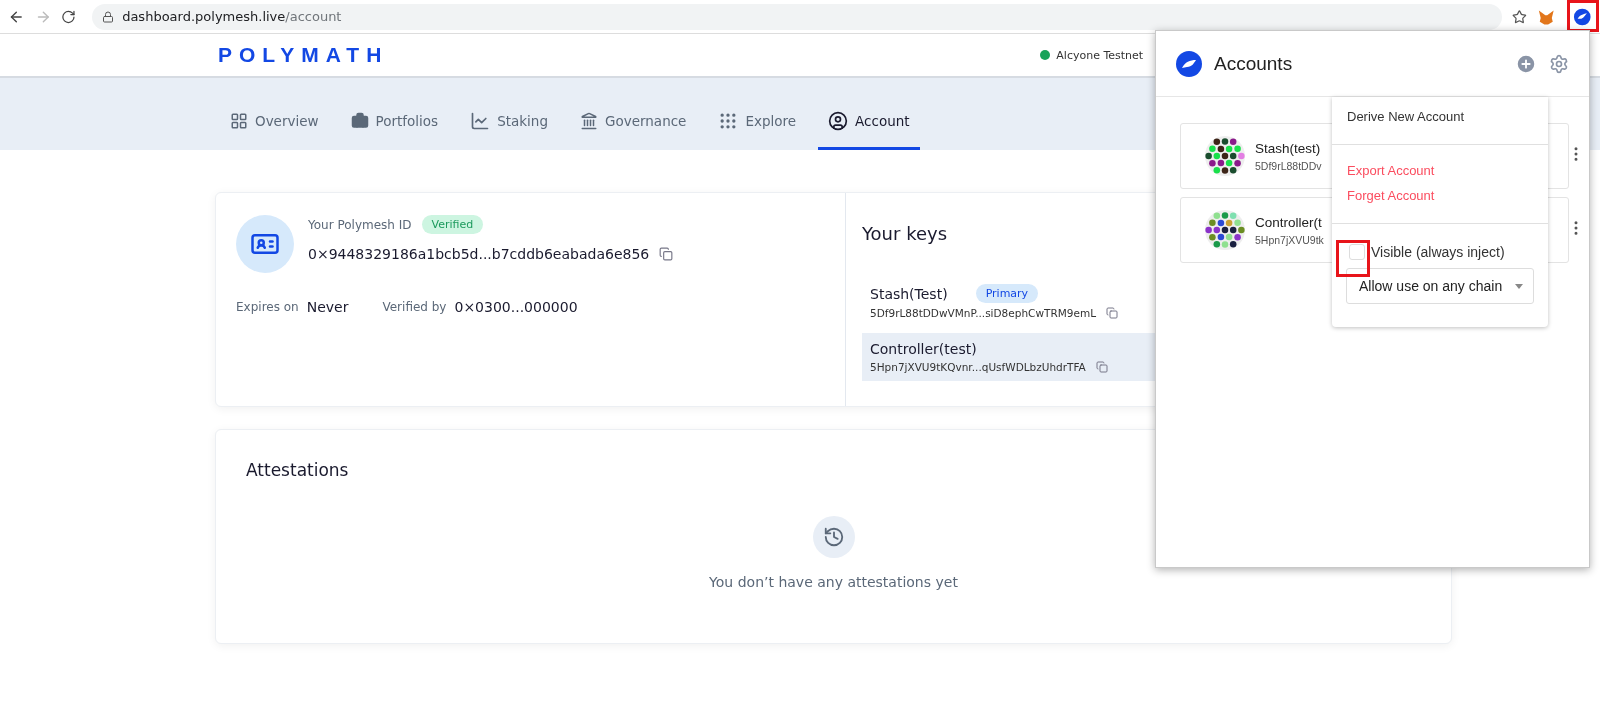  I want to click on empty-message: You don’t have any attestations yet, so click(833, 582).